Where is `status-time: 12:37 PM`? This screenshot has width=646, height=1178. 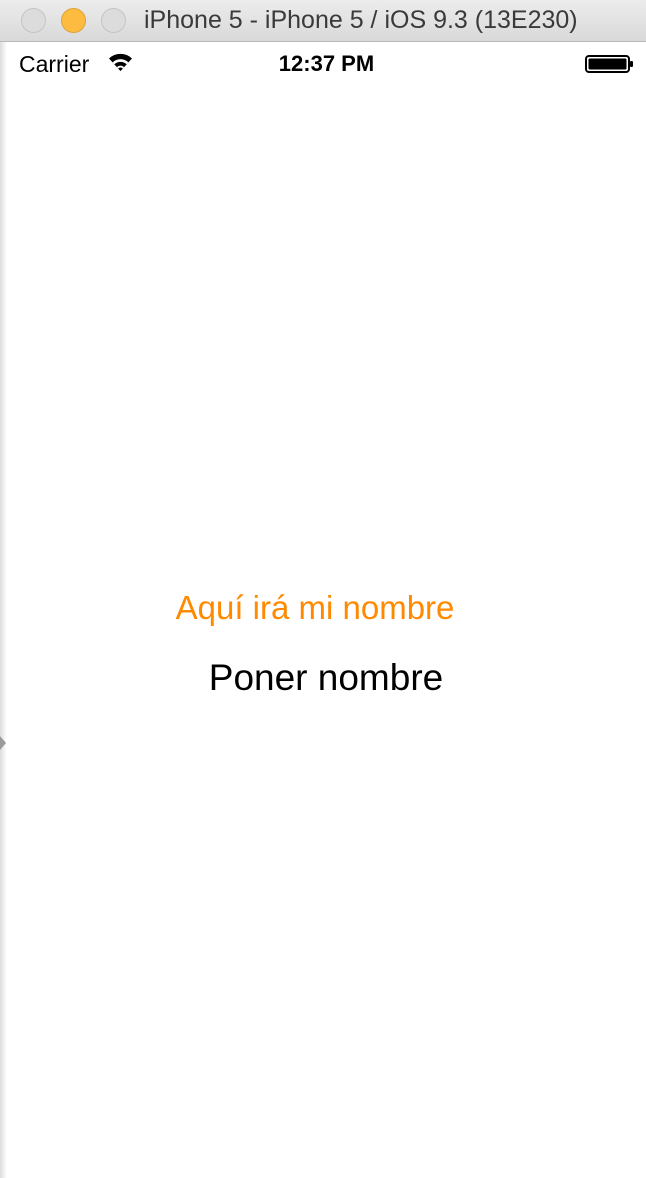 status-time: 12:37 PM is located at coordinates (326, 63).